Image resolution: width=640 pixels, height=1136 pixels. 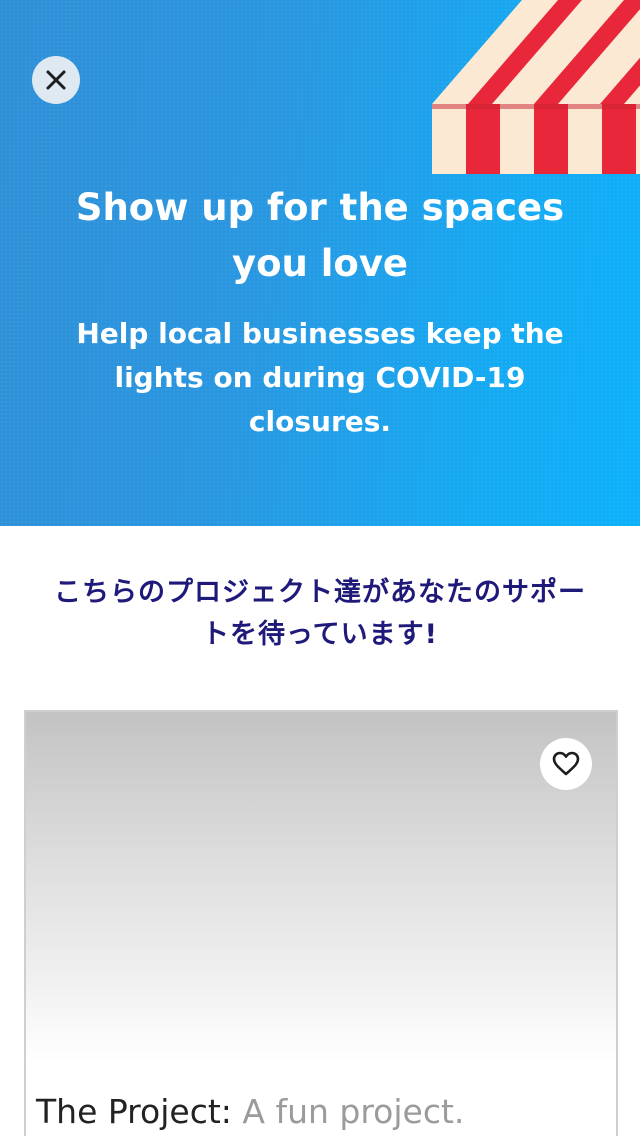 I want to click on banner-subtitle-line: closures., so click(x=320, y=421).